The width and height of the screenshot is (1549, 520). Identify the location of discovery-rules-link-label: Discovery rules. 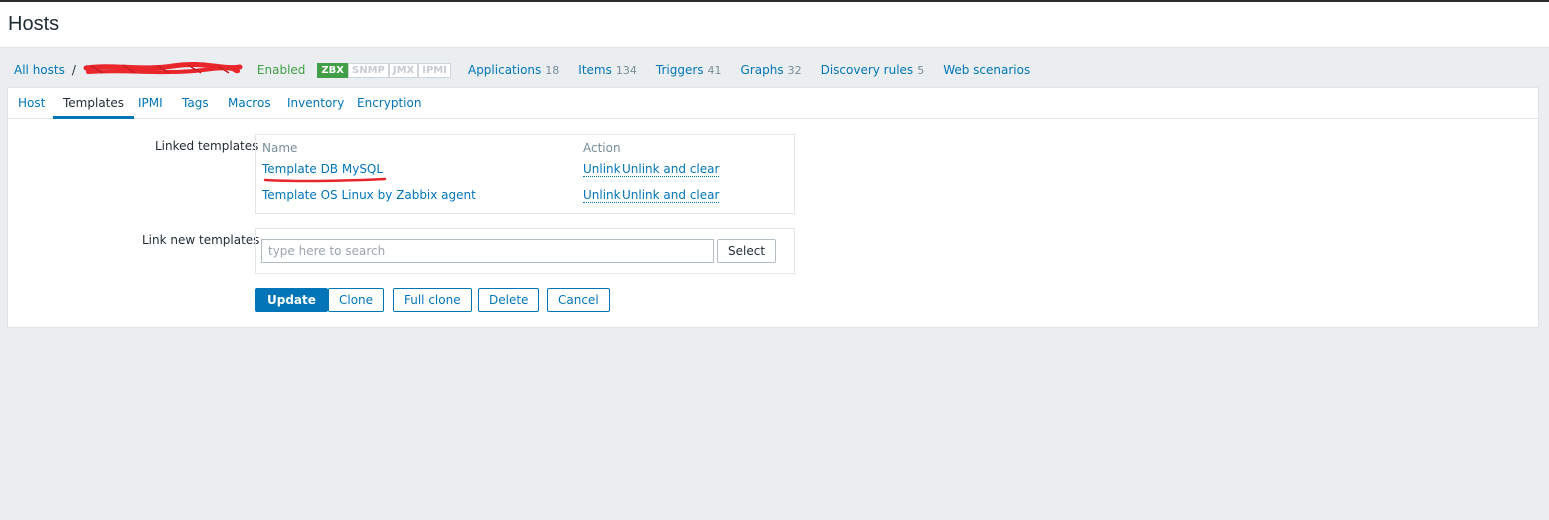
(867, 70).